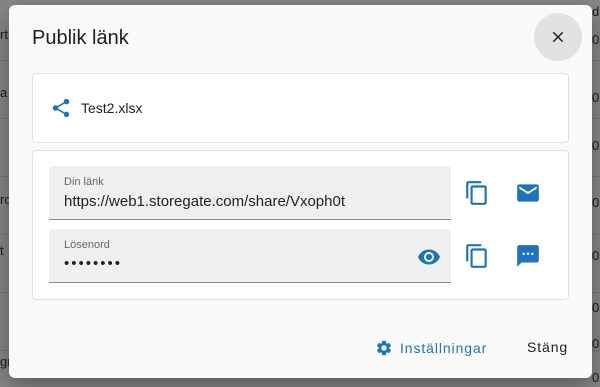 The width and height of the screenshot is (600, 387). I want to click on link-field-label: Din länk, so click(84, 182).